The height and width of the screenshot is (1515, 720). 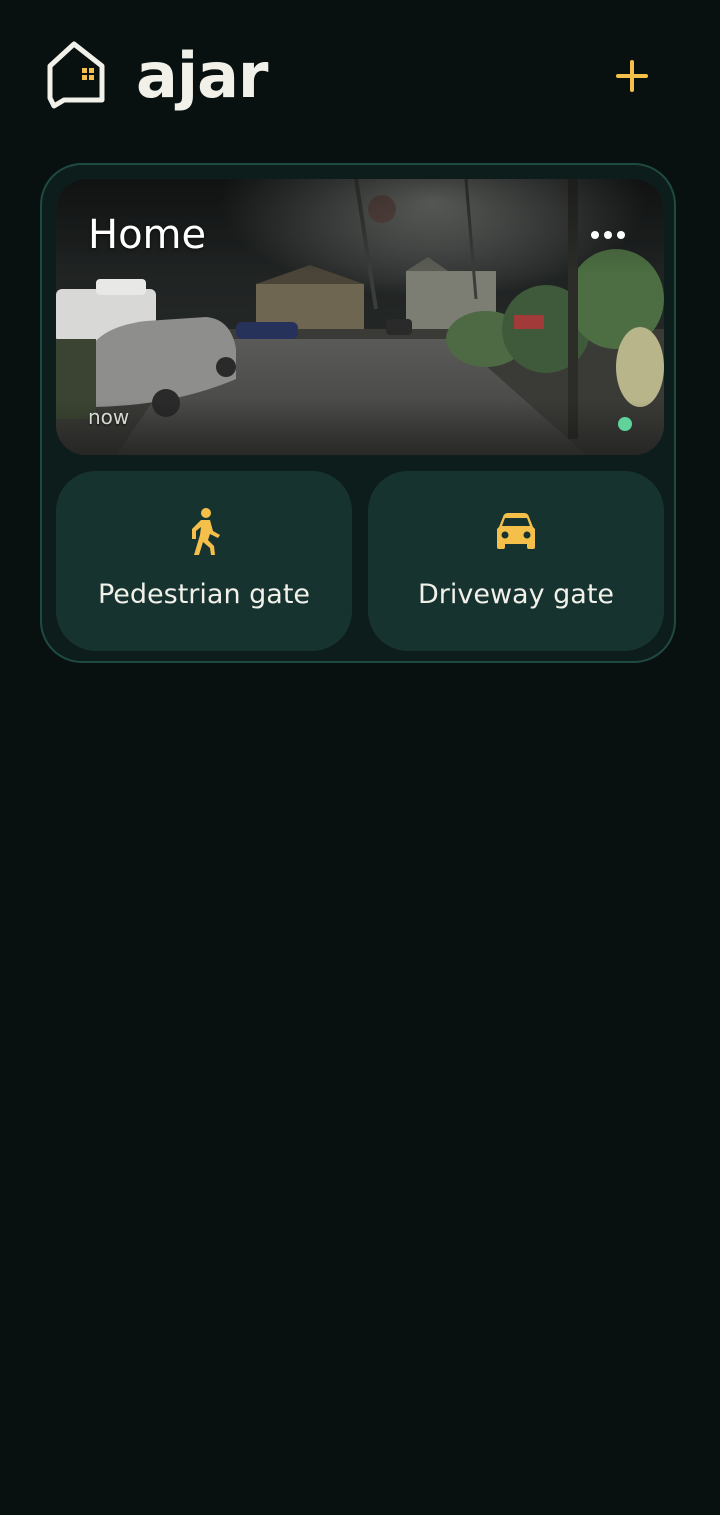 What do you see at coordinates (360, 75) in the screenshot?
I see `app-header: ajar` at bounding box center [360, 75].